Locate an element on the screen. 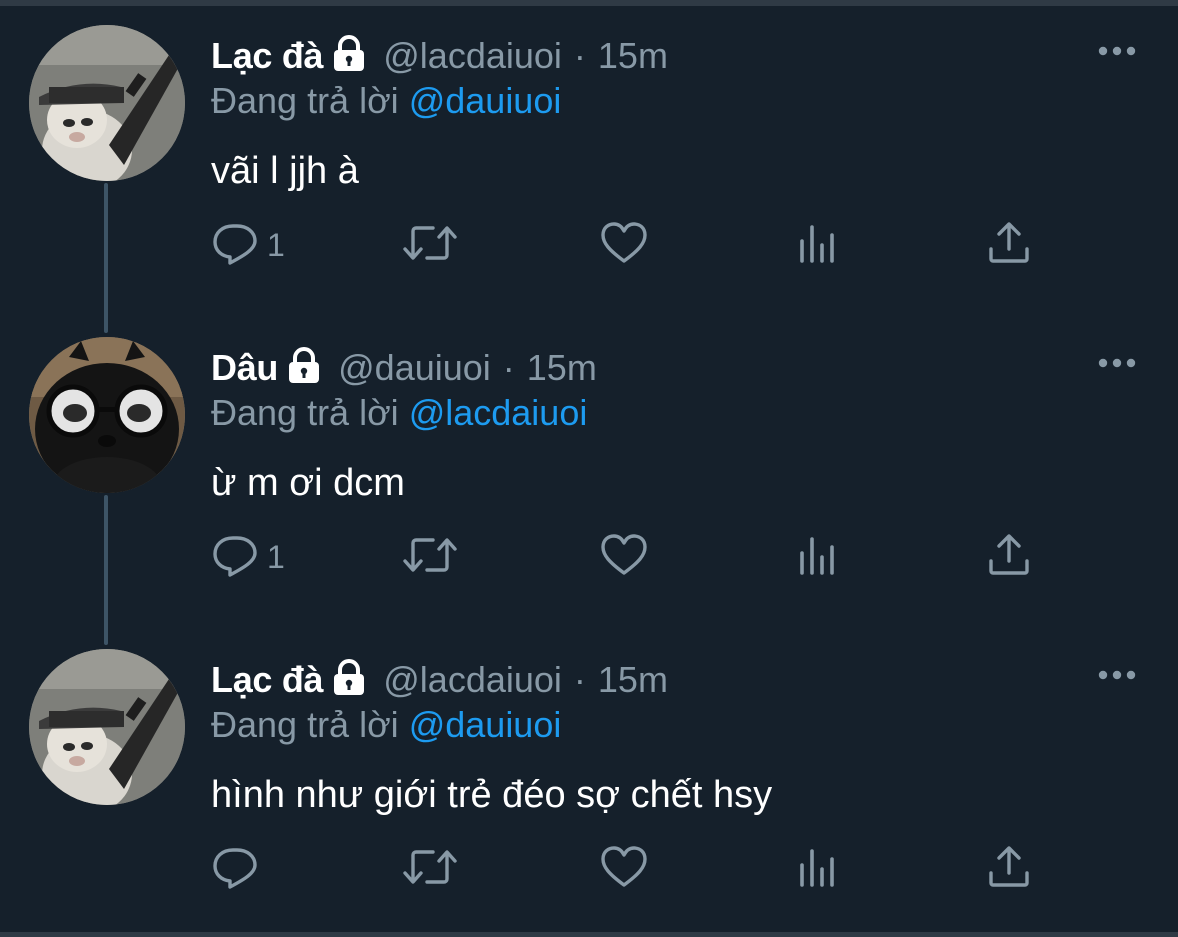 This screenshot has width=1178, height=937. tweet-header: Dâu @dauiuoi · 15m is located at coordinates (404, 368).